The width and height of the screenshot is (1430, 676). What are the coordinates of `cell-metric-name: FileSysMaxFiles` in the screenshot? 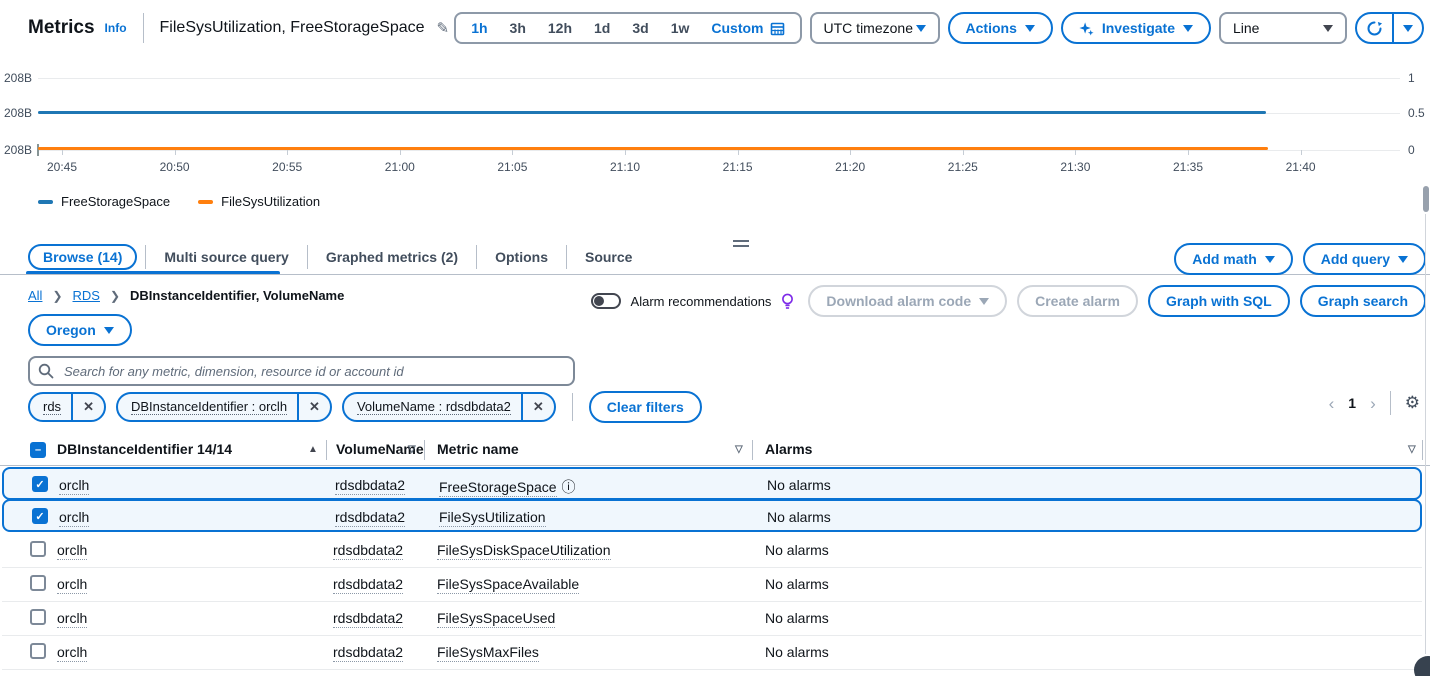 It's located at (488, 653).